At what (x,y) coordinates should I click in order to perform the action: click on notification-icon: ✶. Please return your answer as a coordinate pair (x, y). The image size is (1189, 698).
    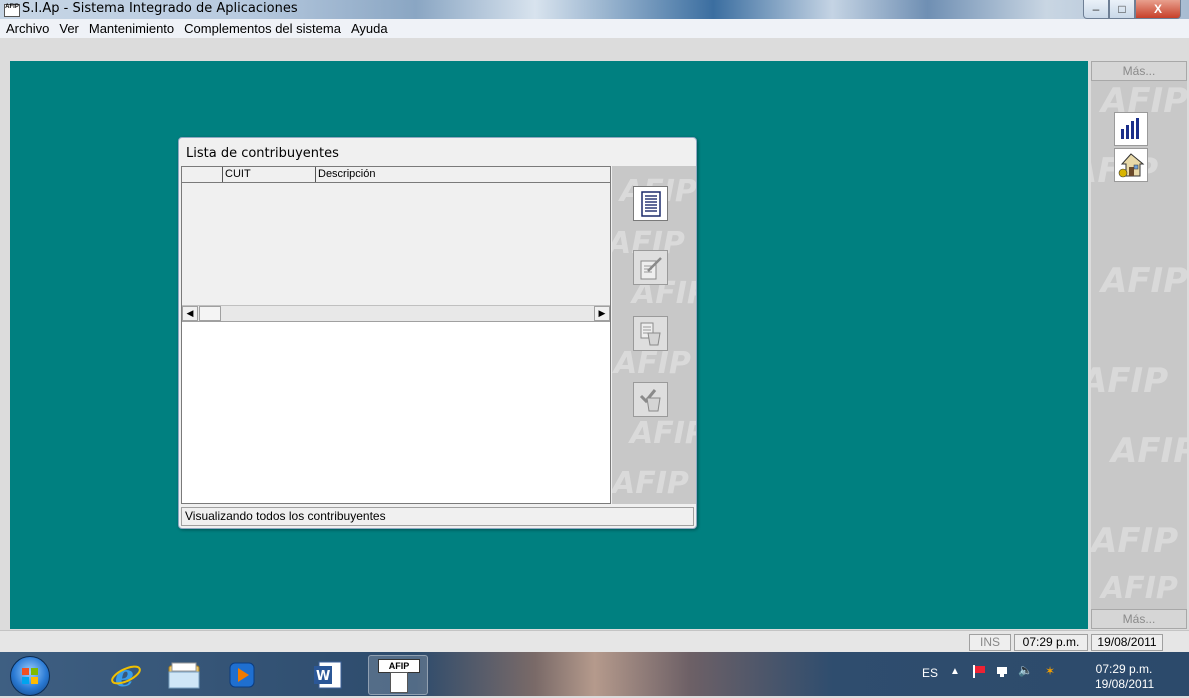
    Looking at the image, I should click on (1050, 671).